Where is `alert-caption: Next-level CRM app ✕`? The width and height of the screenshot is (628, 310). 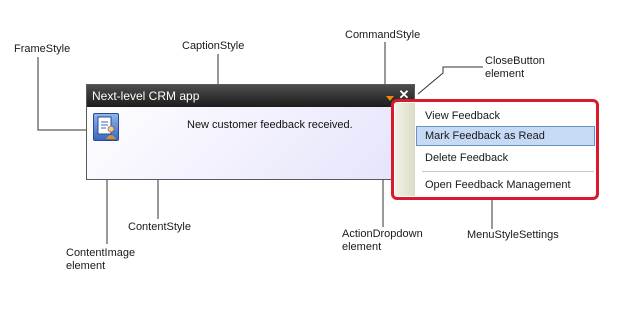 alert-caption: Next-level CRM app ✕ is located at coordinates (250, 96).